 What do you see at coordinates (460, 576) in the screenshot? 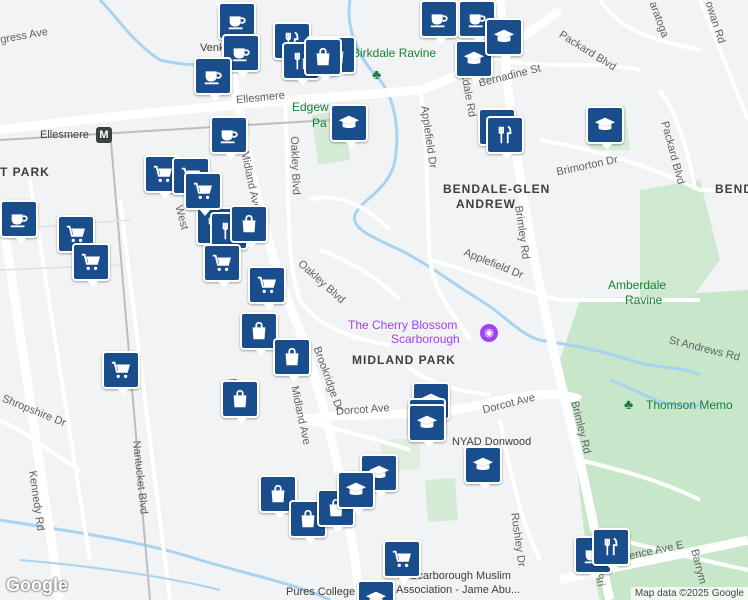
I see `poi-label-muslim-assoc: Scarborough Muslim` at bounding box center [460, 576].